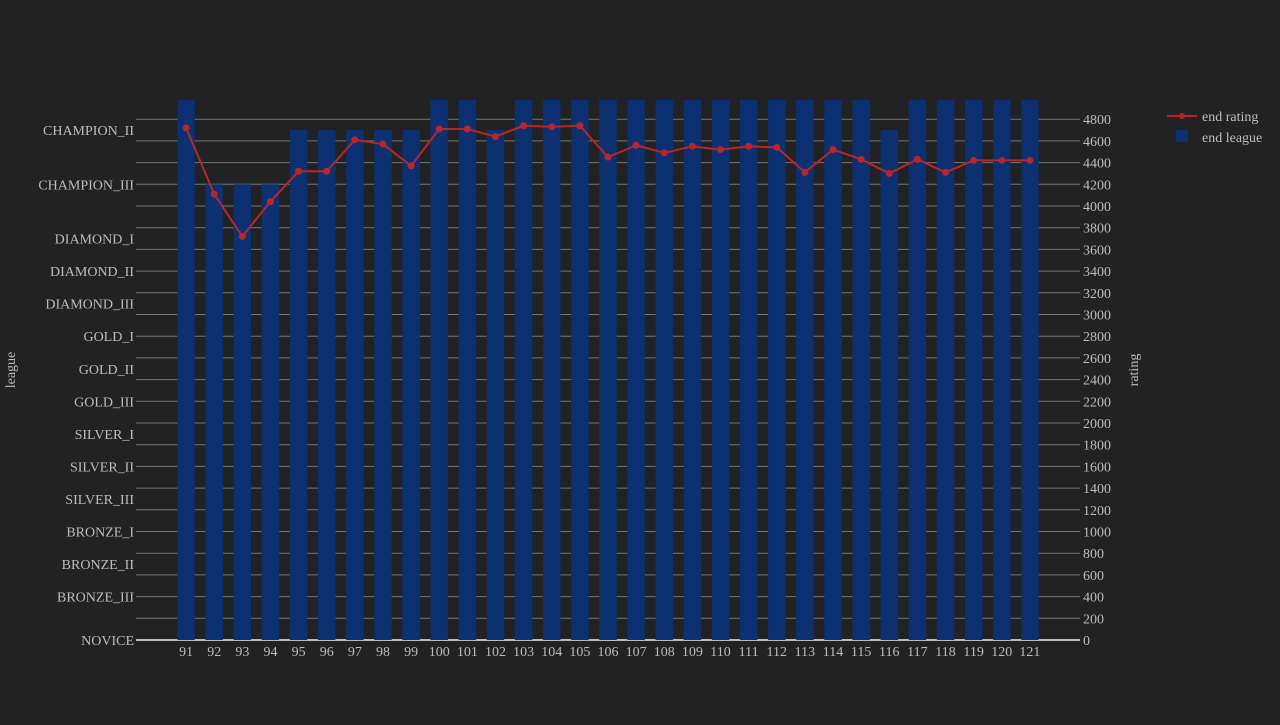 This screenshot has width=1280, height=725. What do you see at coordinates (439, 652) in the screenshot?
I see `x-tick-label: 100` at bounding box center [439, 652].